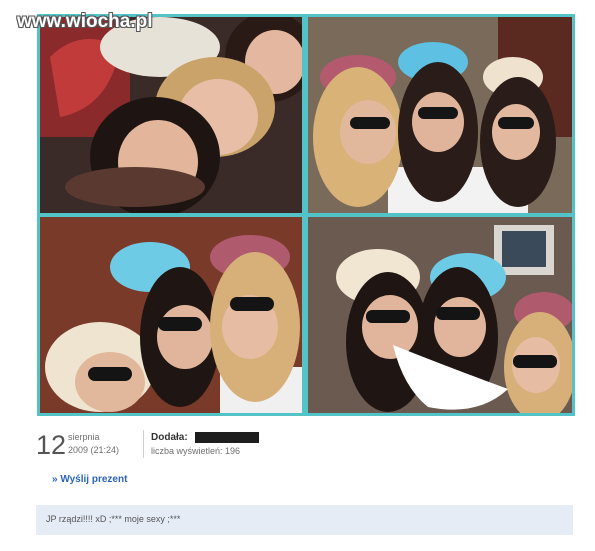 The width and height of the screenshot is (595, 551). What do you see at coordinates (196, 451) in the screenshot?
I see `view-count: liczba wyświetleń: 196` at bounding box center [196, 451].